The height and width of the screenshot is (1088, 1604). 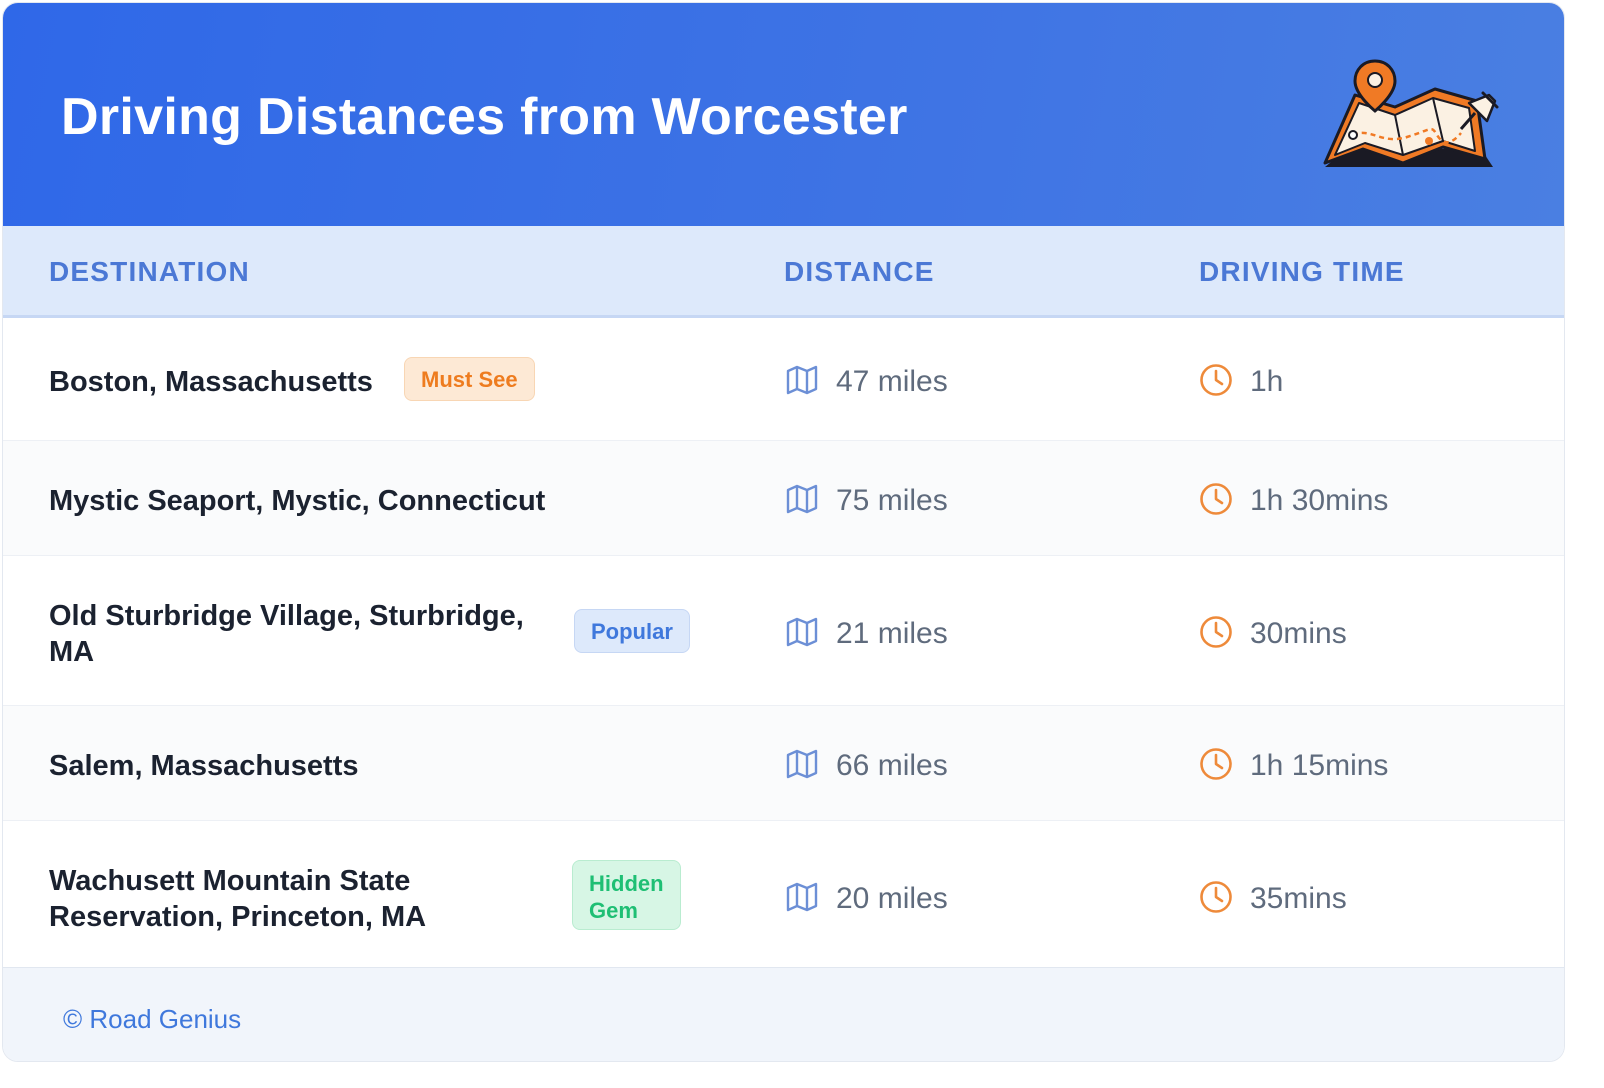 I want to click on destination-line-2: Reservation, Princeton, MA, so click(x=238, y=917).